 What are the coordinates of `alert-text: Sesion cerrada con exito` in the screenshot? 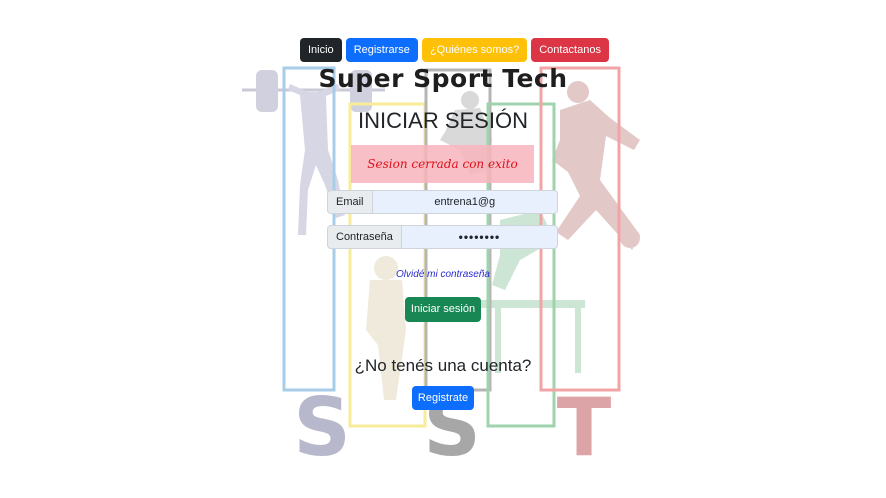 It's located at (442, 164).